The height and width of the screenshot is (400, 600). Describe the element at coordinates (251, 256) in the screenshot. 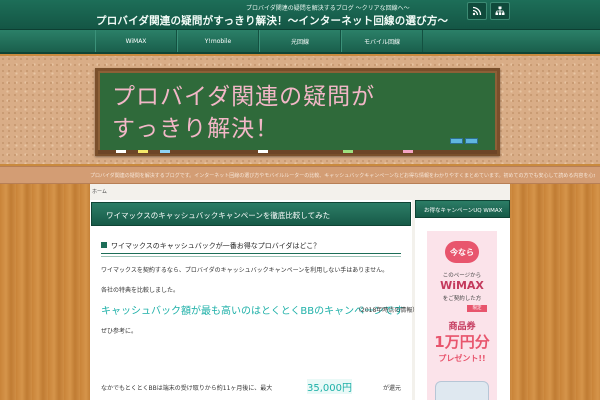

I see `heading-divider` at that location.